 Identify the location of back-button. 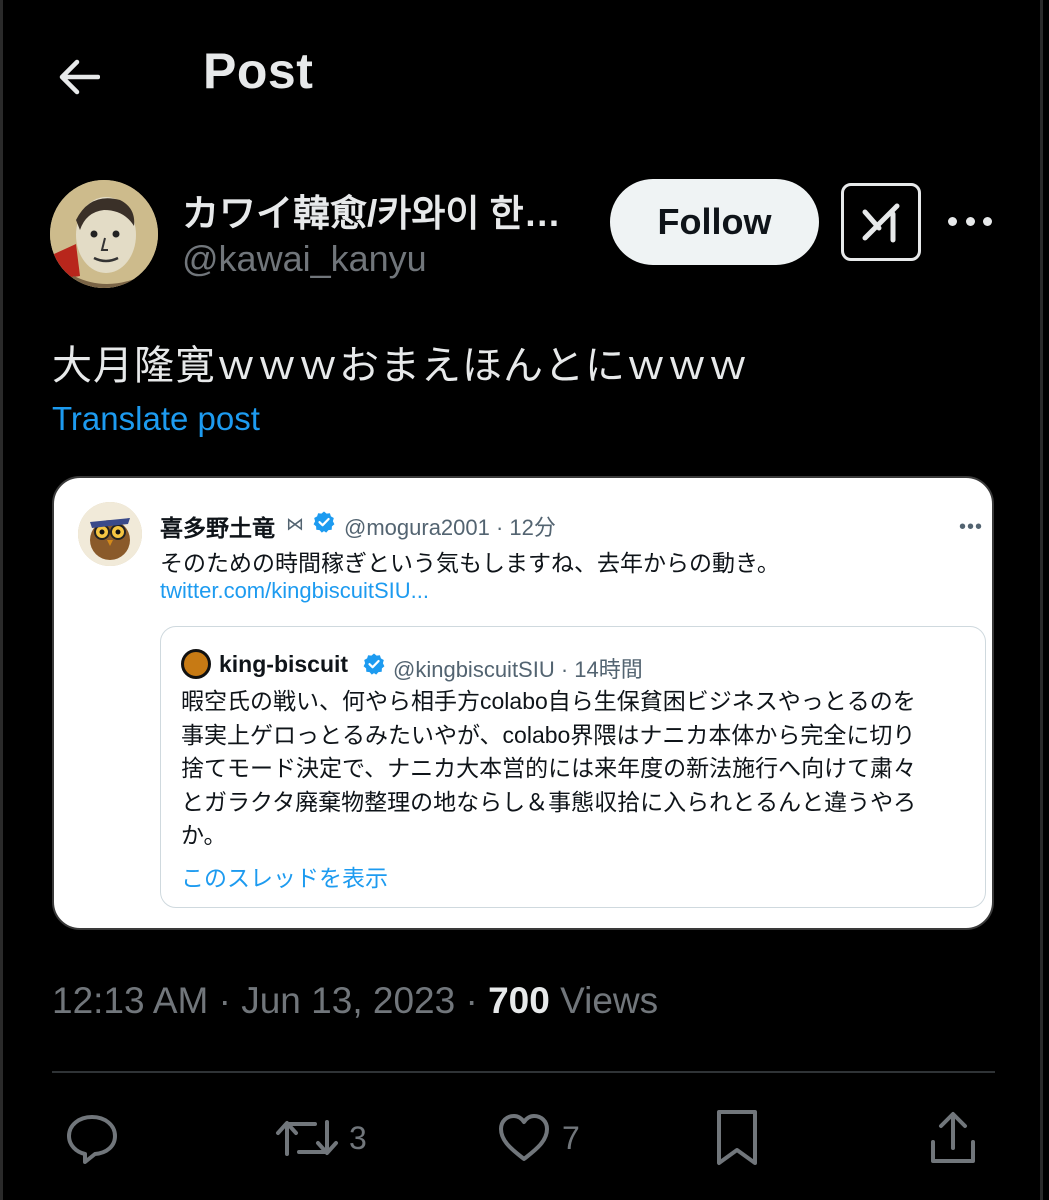
(79, 77).